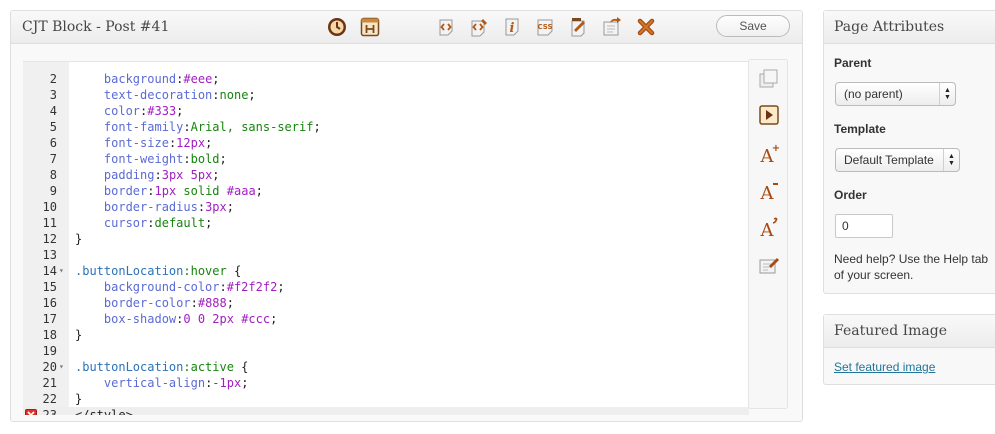  I want to click on code-line: 8 padding:3px 5px;, so click(386, 175).